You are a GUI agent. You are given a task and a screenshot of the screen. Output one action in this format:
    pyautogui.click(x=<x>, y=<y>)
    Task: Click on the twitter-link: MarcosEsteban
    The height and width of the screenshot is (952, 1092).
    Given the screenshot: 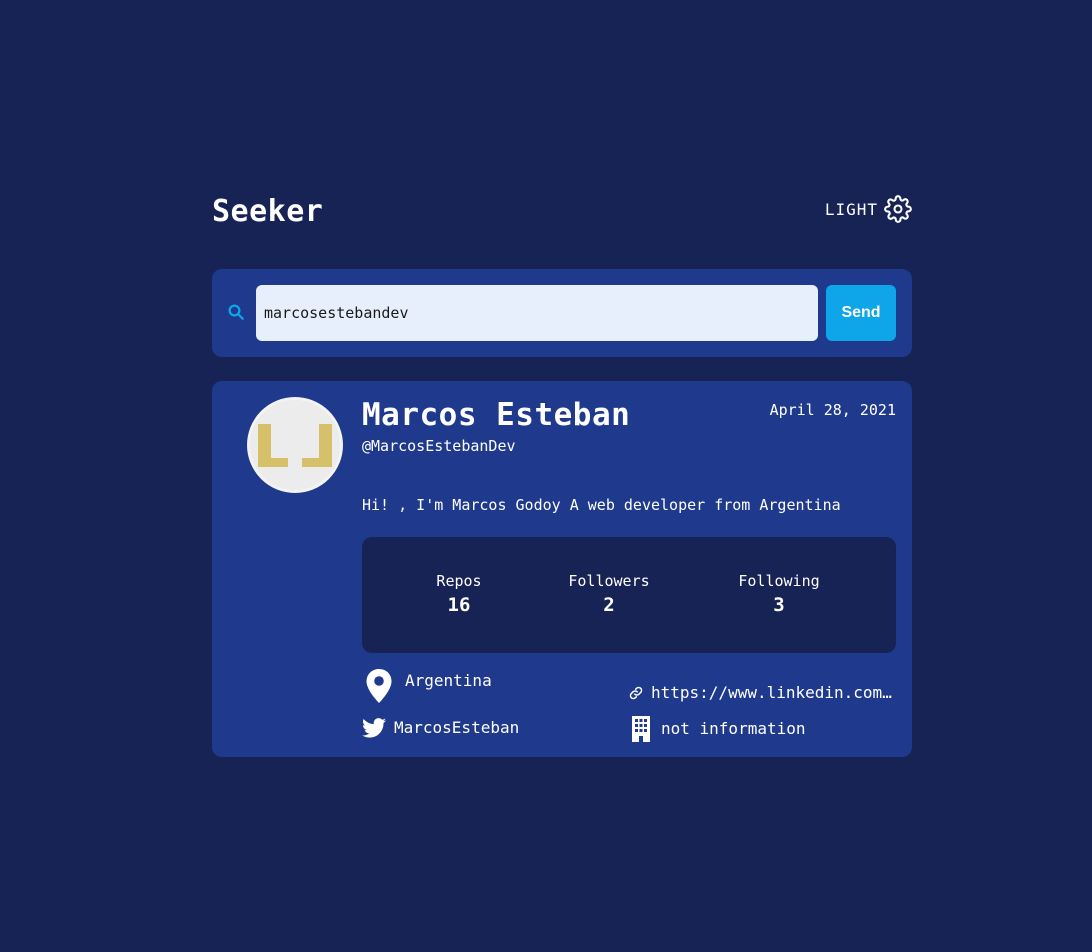 What is the action you would take?
    pyautogui.click(x=440, y=728)
    